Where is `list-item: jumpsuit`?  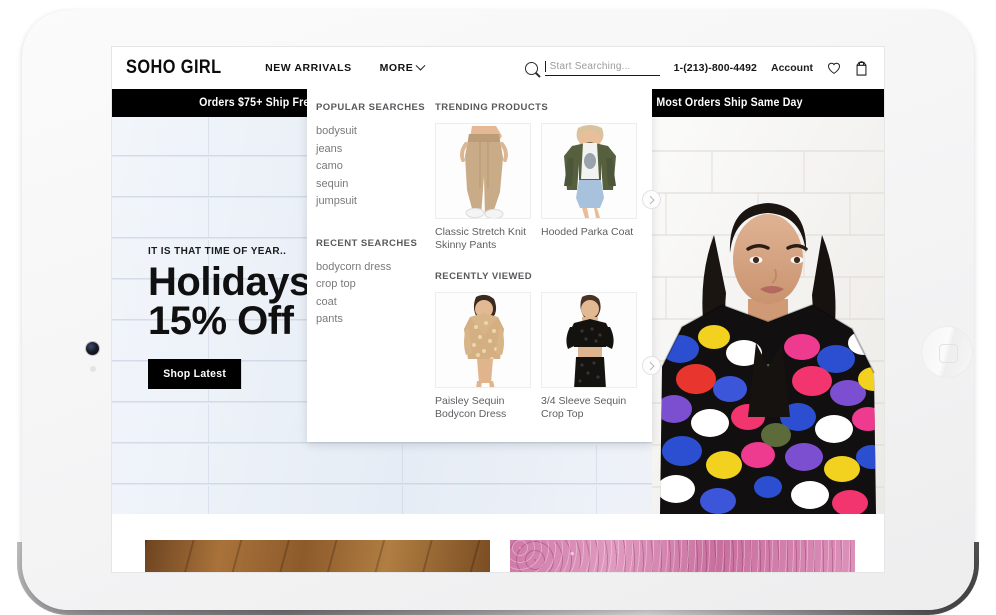 list-item: jumpsuit is located at coordinates (374, 202).